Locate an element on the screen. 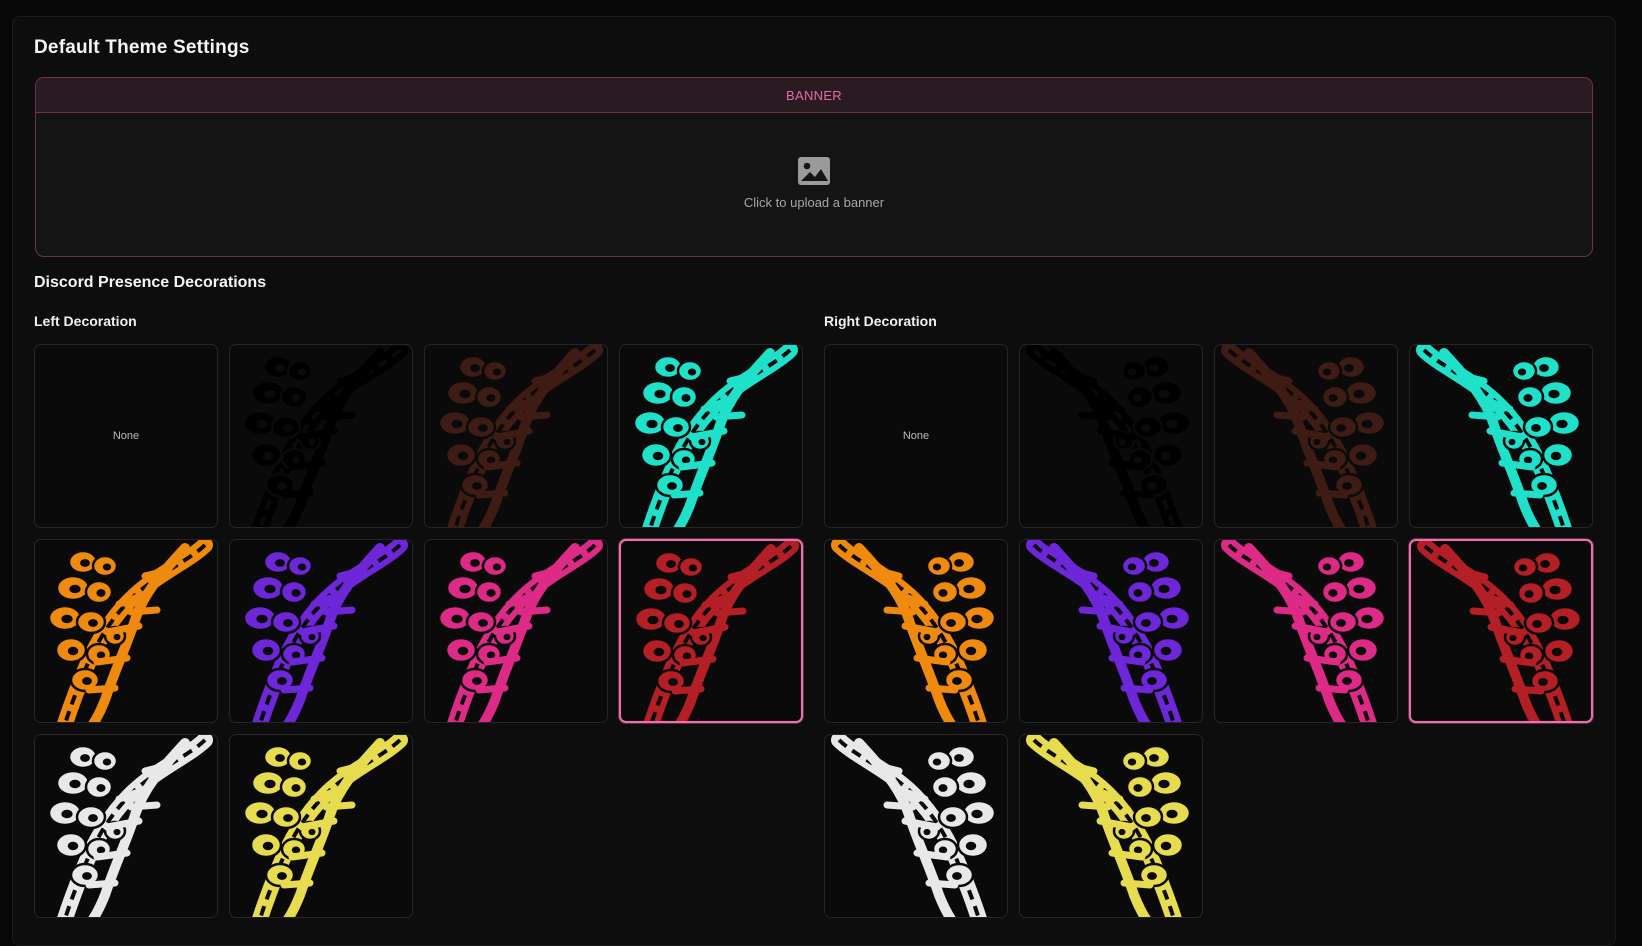  right-decoration-orange is located at coordinates (916, 631).